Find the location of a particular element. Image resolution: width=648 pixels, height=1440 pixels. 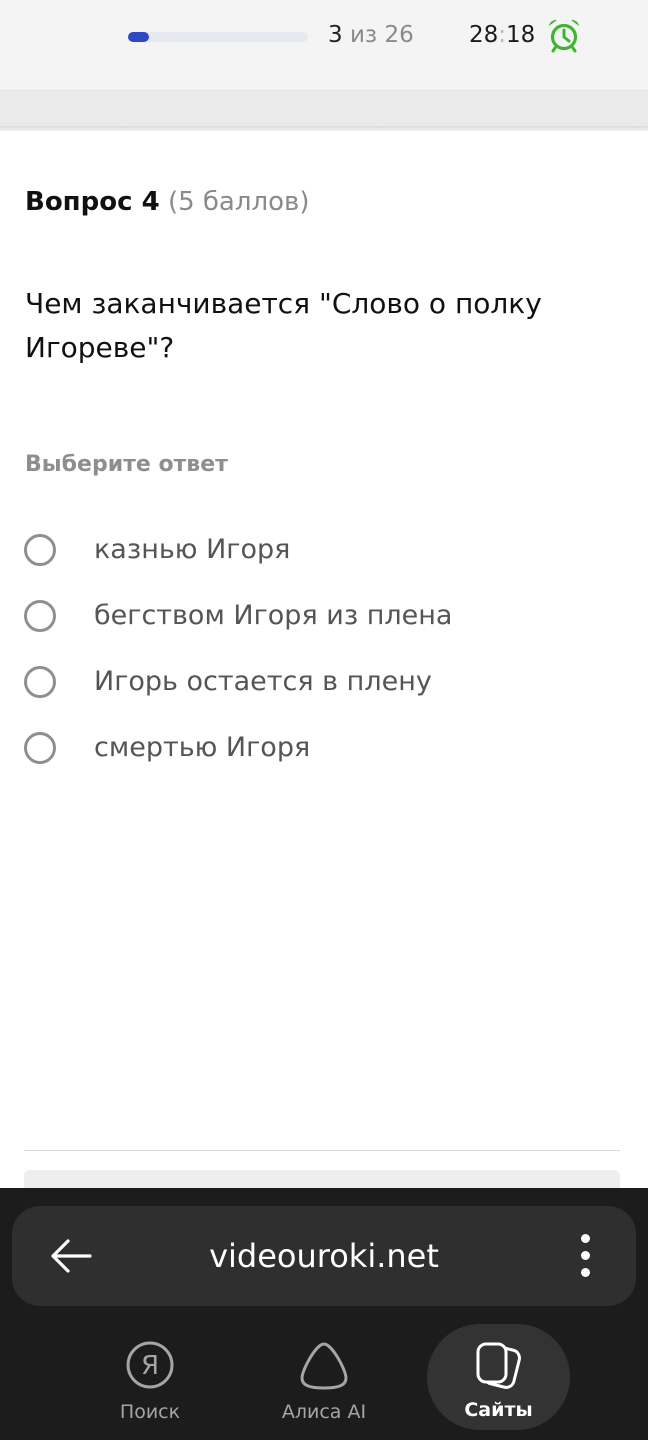

nav-alice: Алиса AI is located at coordinates (324, 1378).